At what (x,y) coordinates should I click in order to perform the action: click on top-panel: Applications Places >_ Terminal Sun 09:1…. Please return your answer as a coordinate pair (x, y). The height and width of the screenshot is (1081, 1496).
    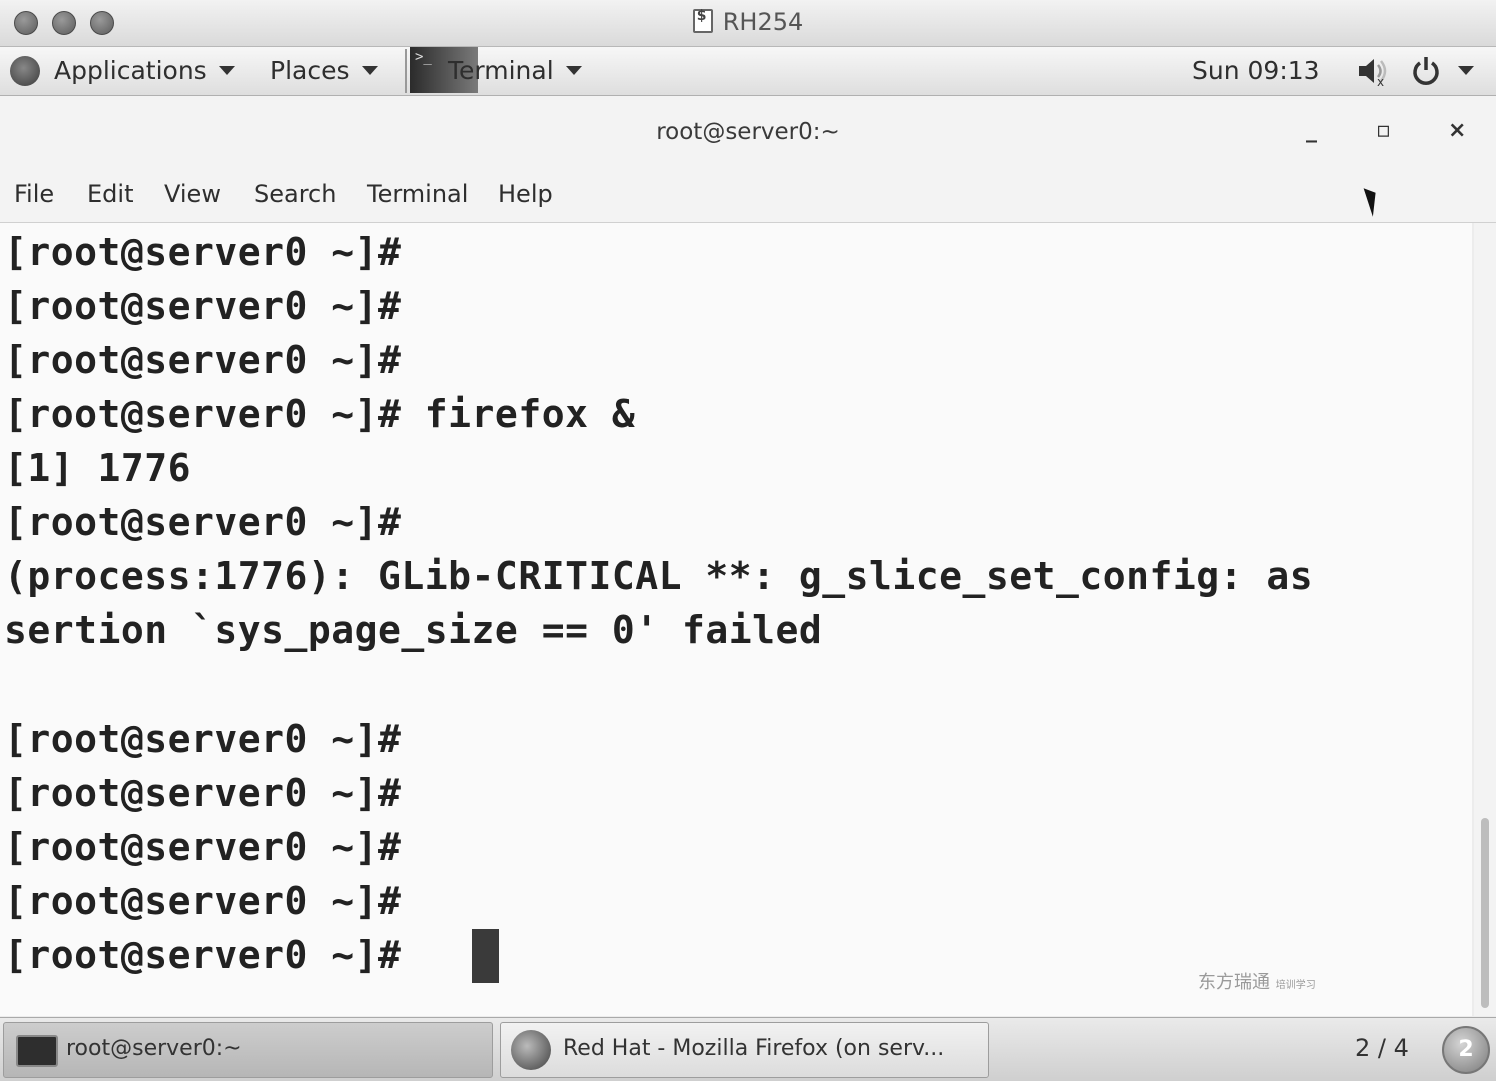
    Looking at the image, I should click on (748, 71).